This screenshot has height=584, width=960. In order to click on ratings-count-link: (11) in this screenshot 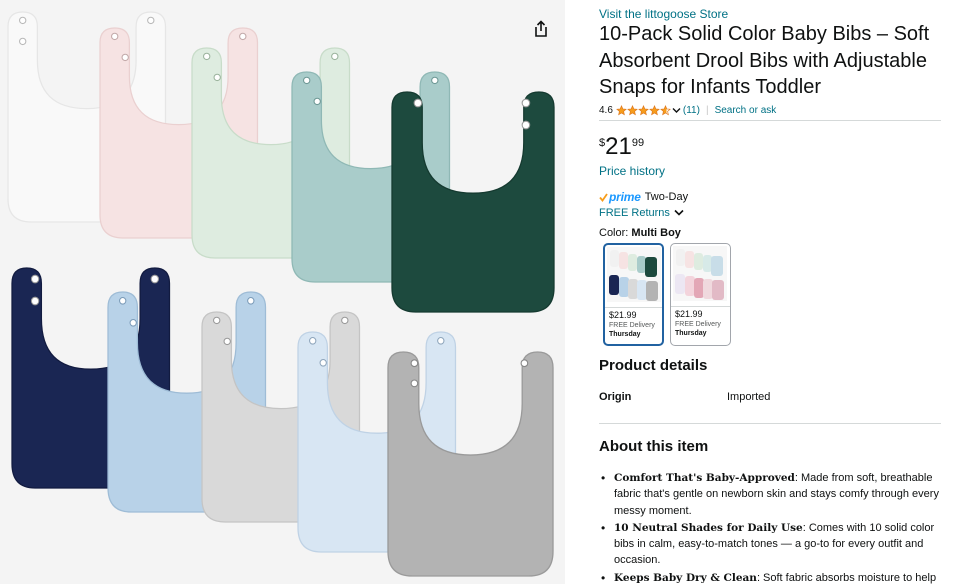, I will do `click(691, 110)`.